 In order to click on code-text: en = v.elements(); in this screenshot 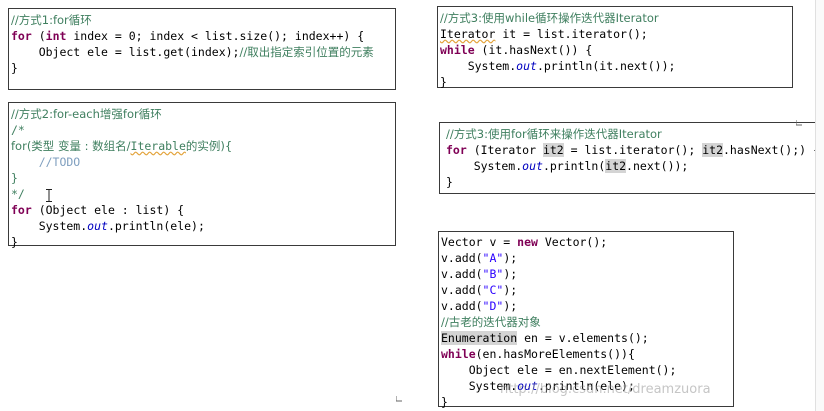, I will do `click(583, 338)`.